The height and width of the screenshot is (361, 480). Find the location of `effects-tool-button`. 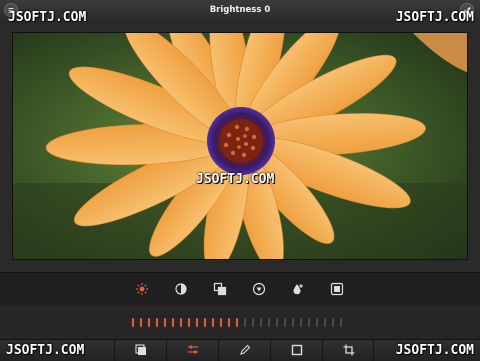

effects-tool-button is located at coordinates (140, 350).